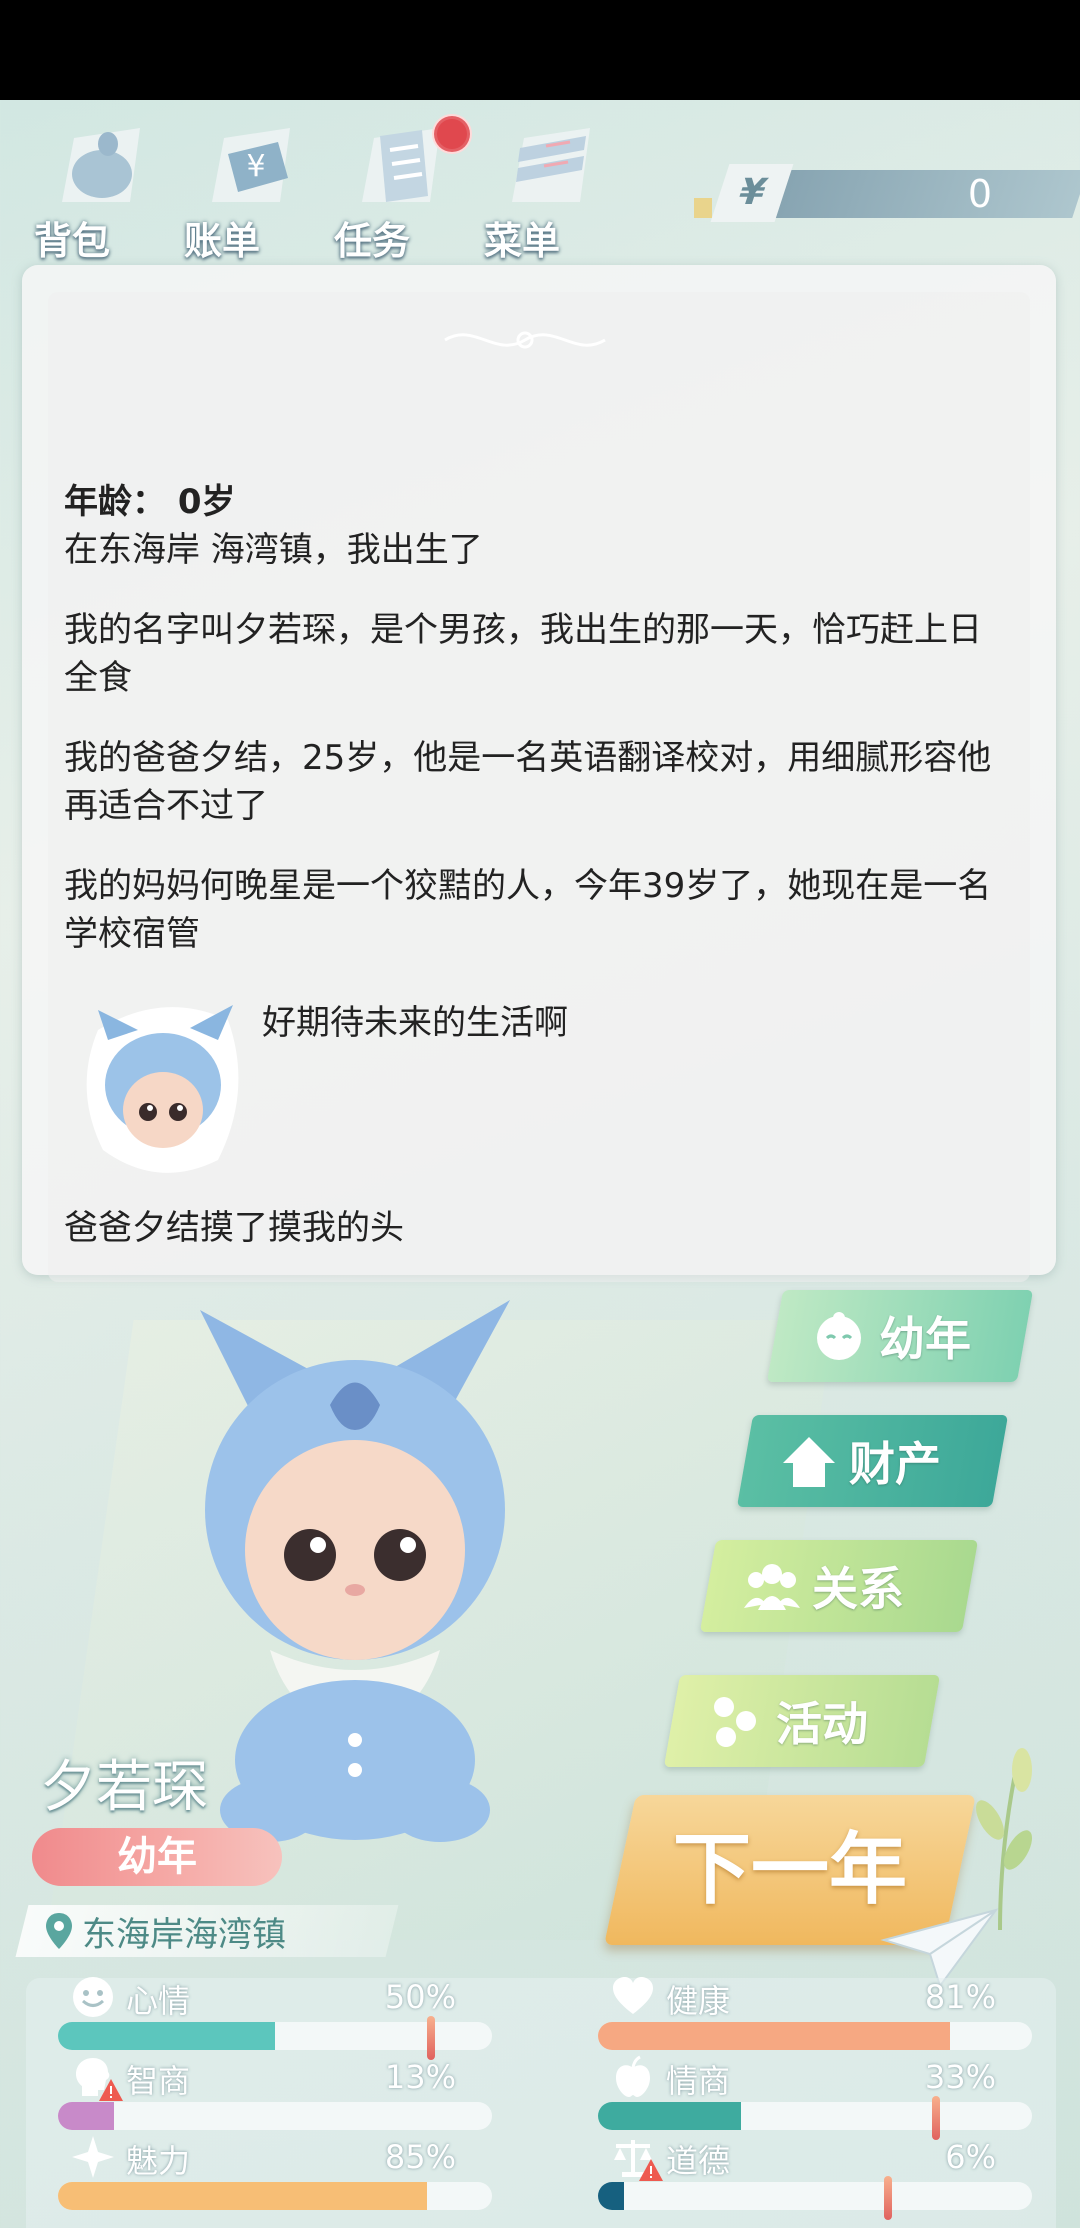  Describe the element at coordinates (895, 1464) in the screenshot. I see `assets-button-label: 财产` at that location.